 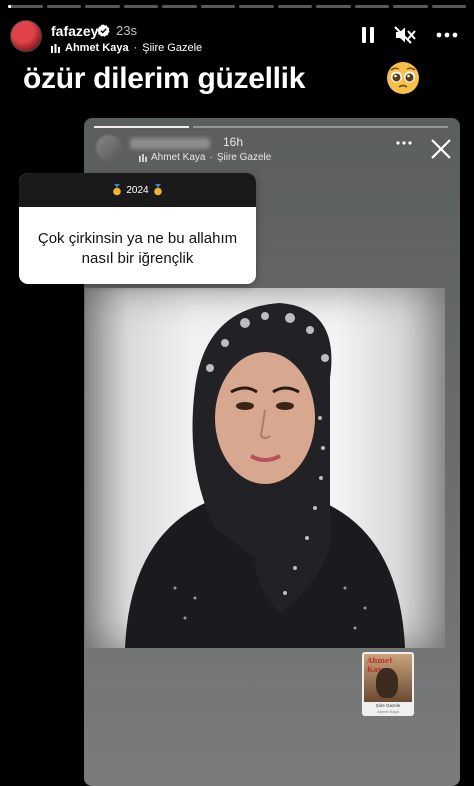 What do you see at coordinates (74, 31) in the screenshot?
I see `username: fafazey` at bounding box center [74, 31].